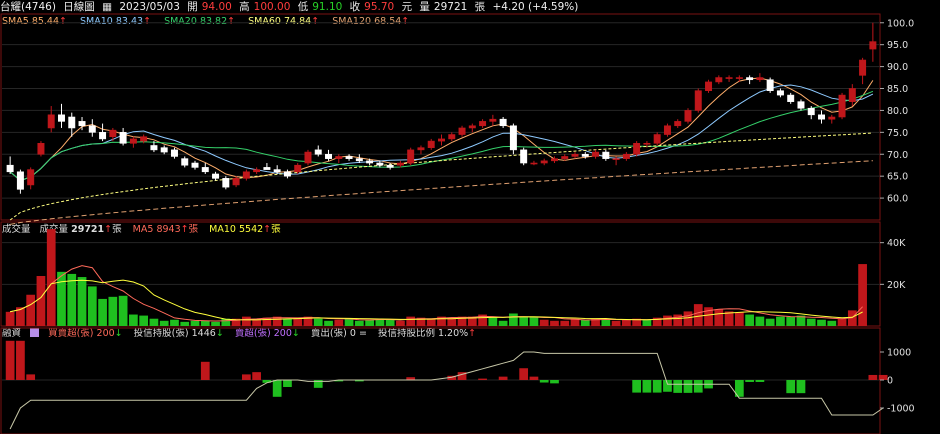  I want to click on volume-ma-lines, so click(436, 293).